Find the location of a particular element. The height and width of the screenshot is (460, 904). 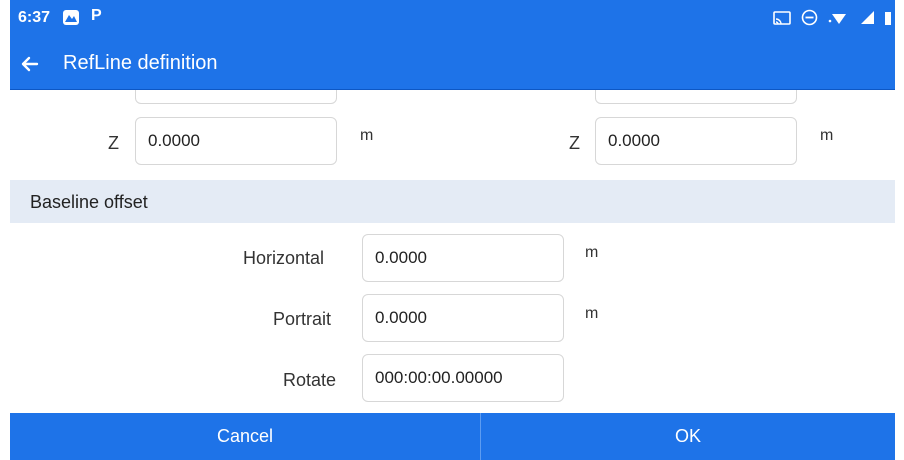

dnd-icon is located at coordinates (809, 20).